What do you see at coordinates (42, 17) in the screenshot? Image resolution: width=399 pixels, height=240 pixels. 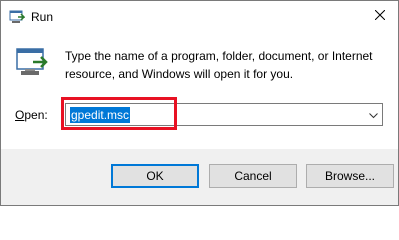 I see `window-title: Run` at bounding box center [42, 17].